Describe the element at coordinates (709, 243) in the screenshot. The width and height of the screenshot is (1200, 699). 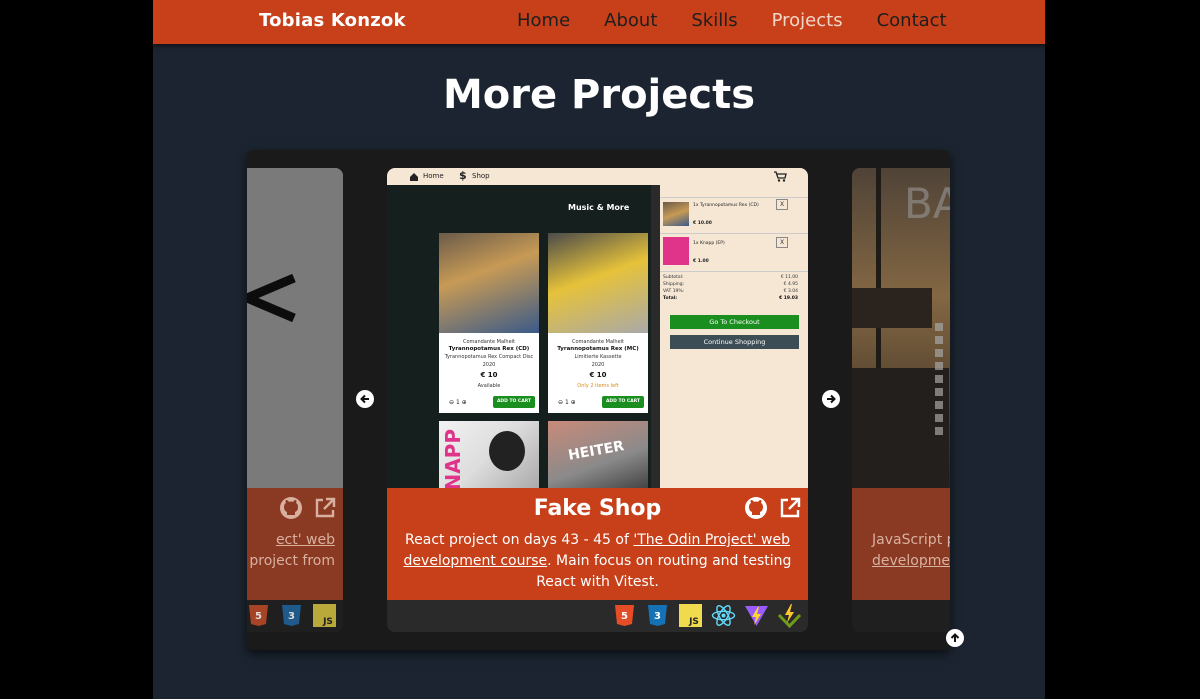
I see `cart-item-label: 1x Knapp (EP)` at that location.